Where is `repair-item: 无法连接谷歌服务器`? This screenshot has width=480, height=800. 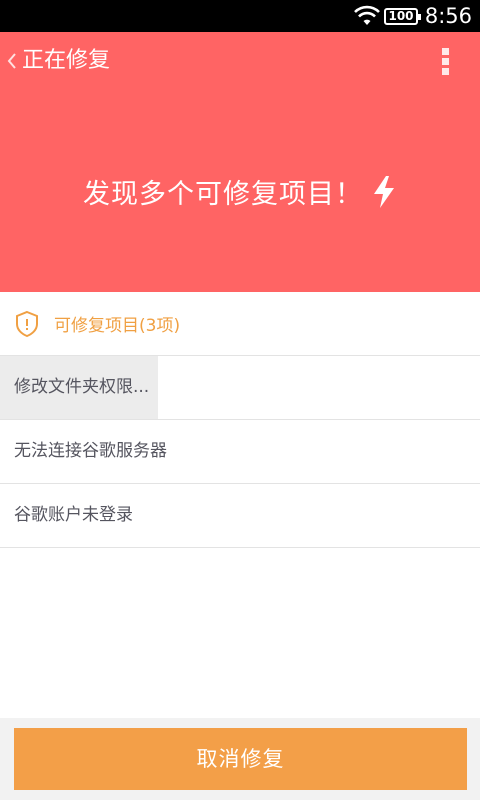
repair-item: 无法连接谷歌服务器 is located at coordinates (240, 452).